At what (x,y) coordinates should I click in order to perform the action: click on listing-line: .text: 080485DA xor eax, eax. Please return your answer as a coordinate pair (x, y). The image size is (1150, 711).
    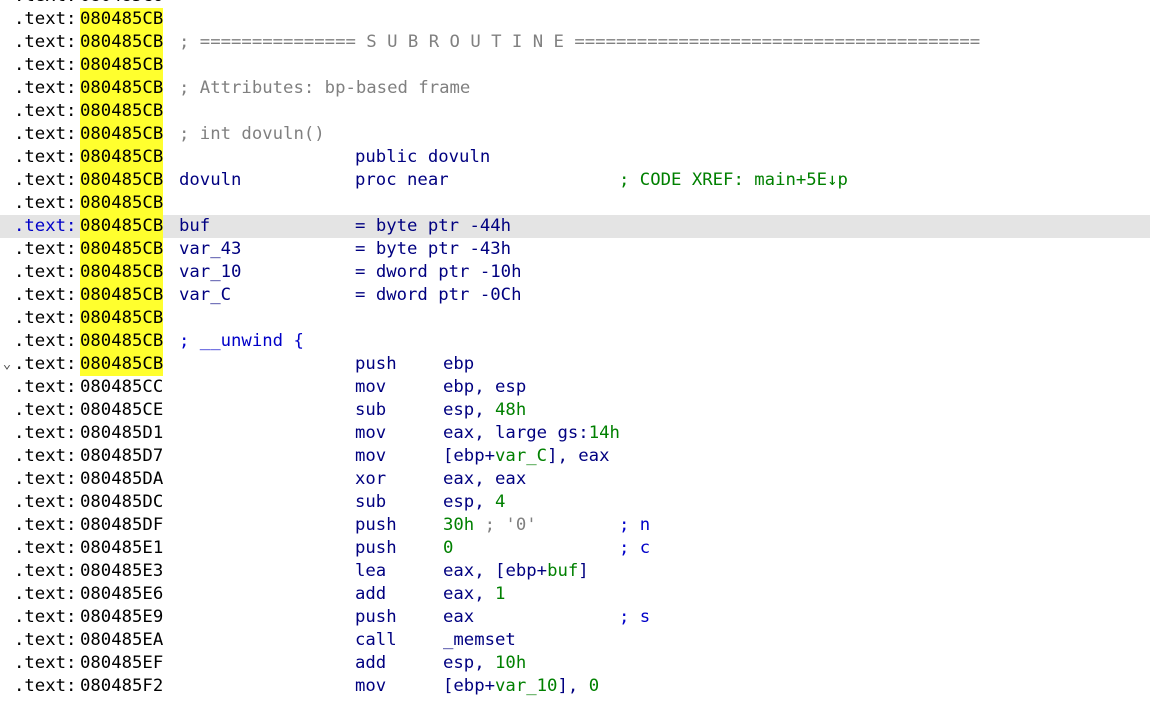
    Looking at the image, I should click on (575, 479).